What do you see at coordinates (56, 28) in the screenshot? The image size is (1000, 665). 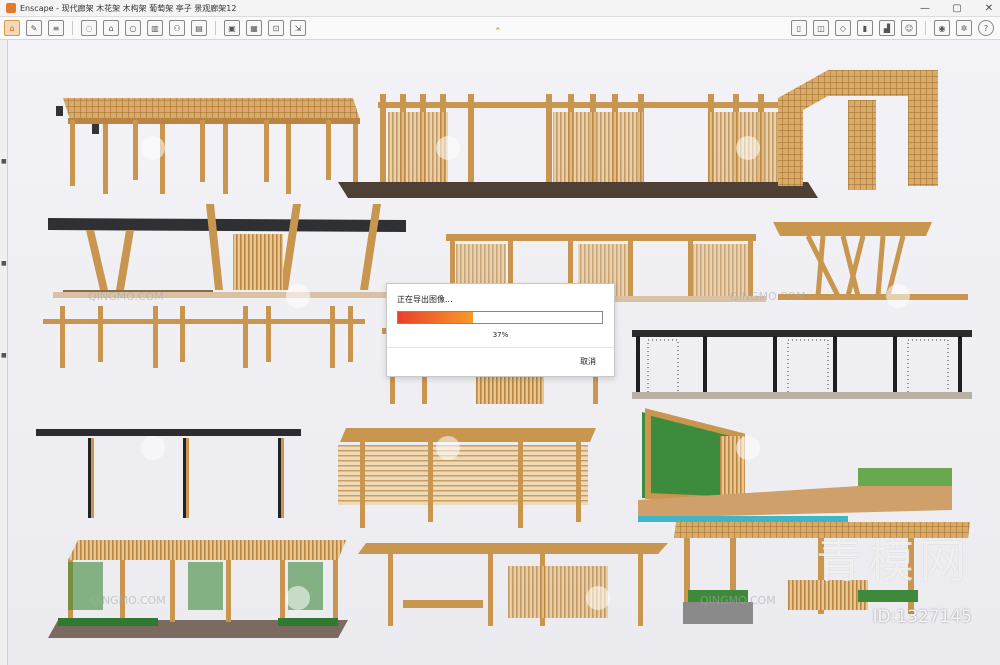 I see `bim-icon: ≡` at bounding box center [56, 28].